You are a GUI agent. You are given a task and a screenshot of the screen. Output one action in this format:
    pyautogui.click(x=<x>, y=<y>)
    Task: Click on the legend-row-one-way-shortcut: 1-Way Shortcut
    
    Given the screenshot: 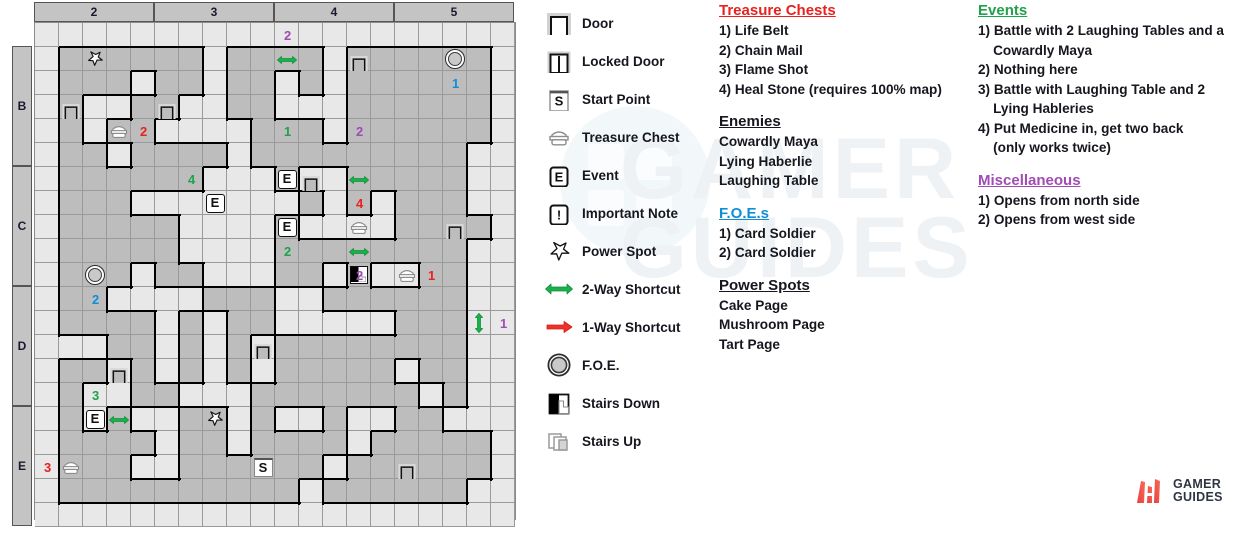 What is the action you would take?
    pyautogui.click(x=626, y=327)
    